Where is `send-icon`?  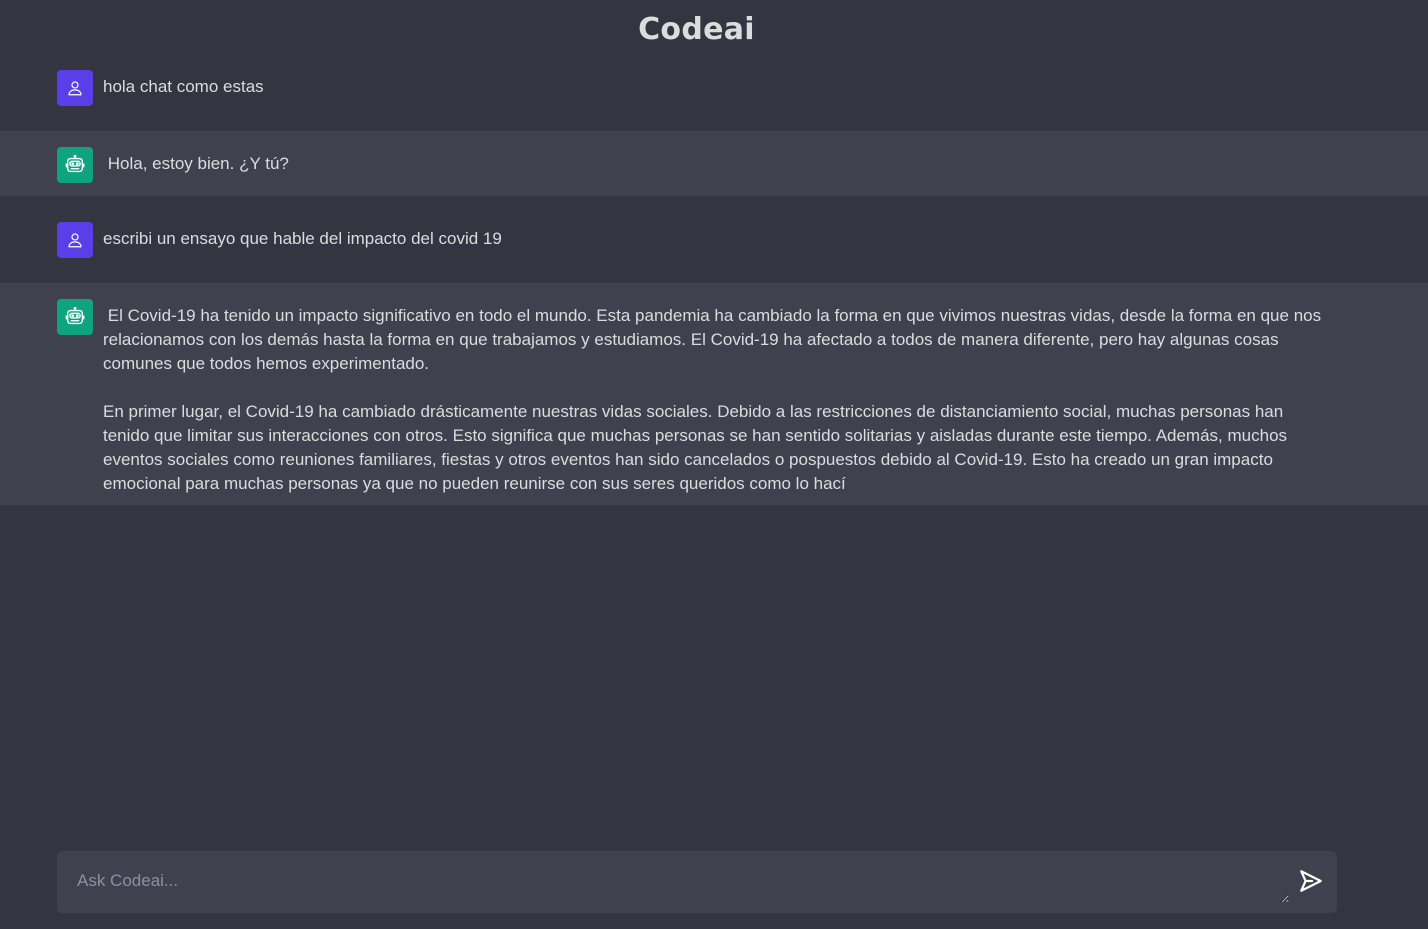 send-icon is located at coordinates (1311, 881).